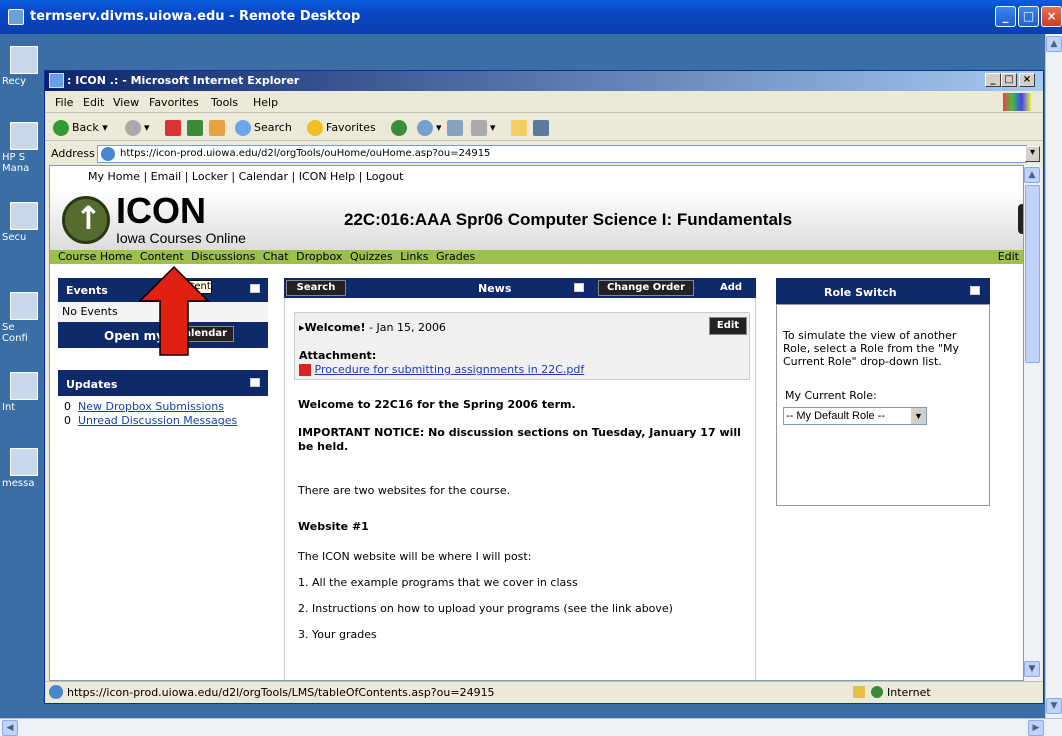 The width and height of the screenshot is (1062, 736). I want to click on minimize-button: _, so click(1005, 16).